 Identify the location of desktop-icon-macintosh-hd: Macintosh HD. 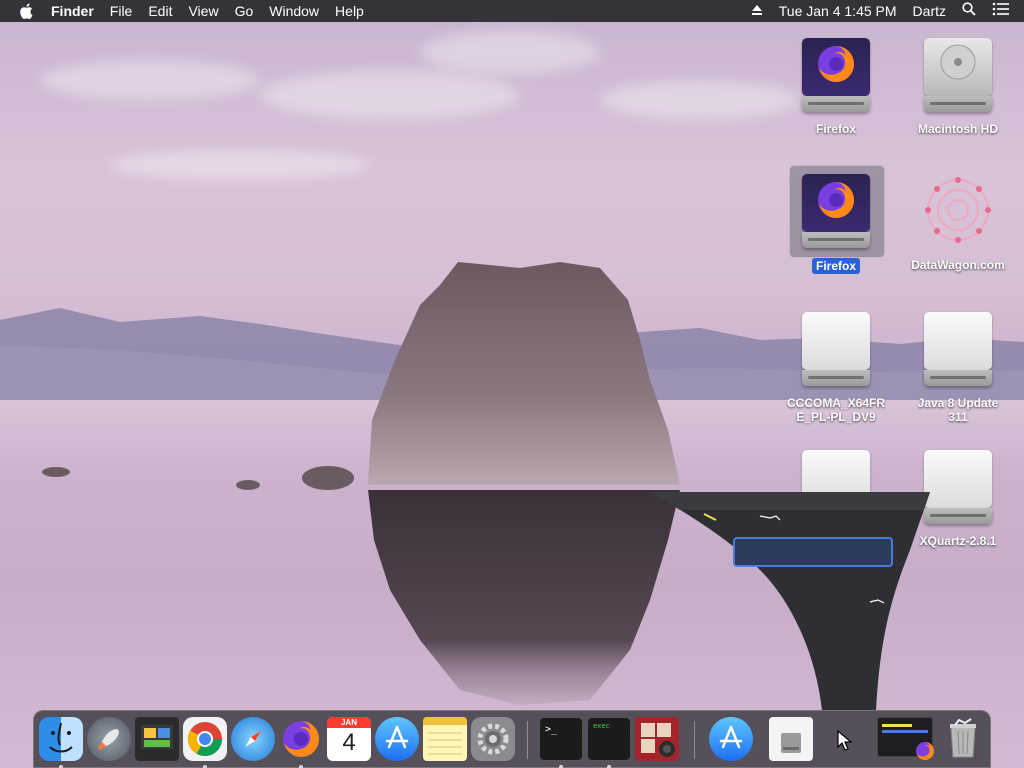
(958, 84).